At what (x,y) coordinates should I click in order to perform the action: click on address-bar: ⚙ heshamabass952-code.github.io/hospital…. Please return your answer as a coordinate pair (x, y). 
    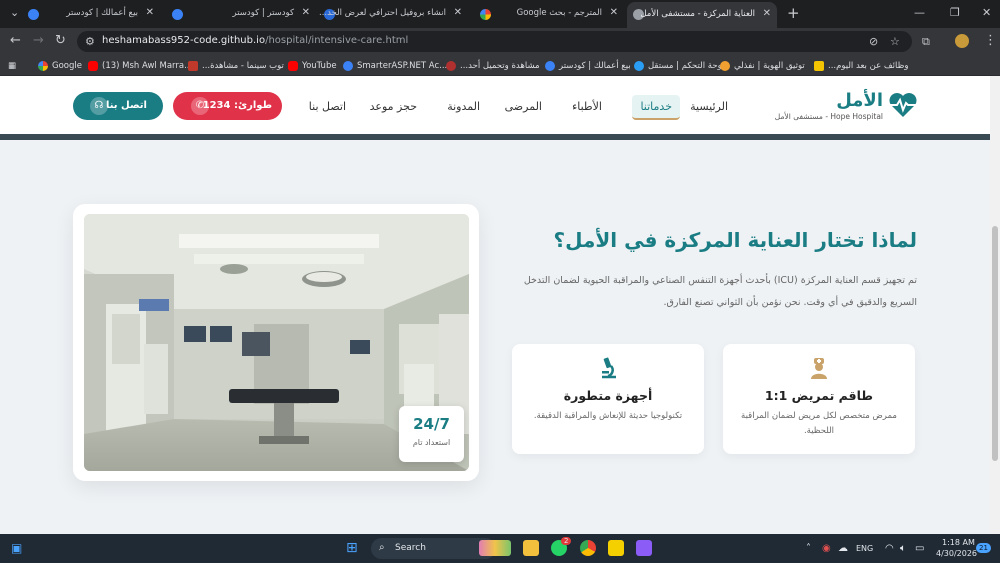
    Looking at the image, I should click on (494, 41).